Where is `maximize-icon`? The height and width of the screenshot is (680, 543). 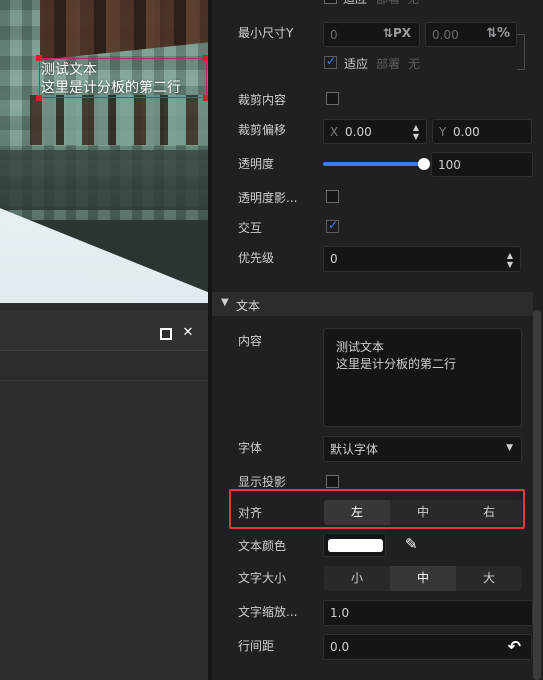 maximize-icon is located at coordinates (165, 333).